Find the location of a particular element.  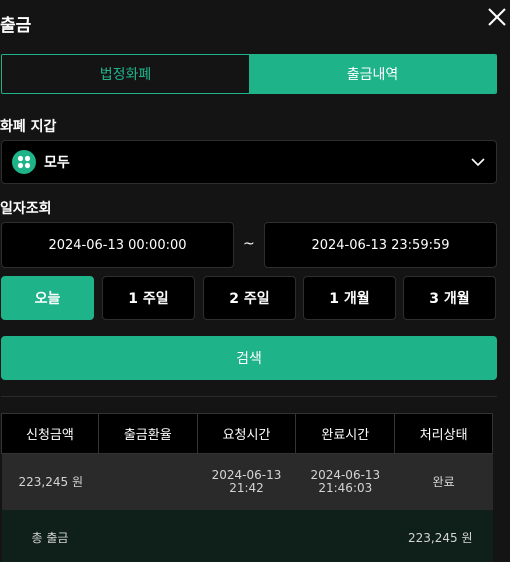

column-header-status: 처리상태 is located at coordinates (443, 433).